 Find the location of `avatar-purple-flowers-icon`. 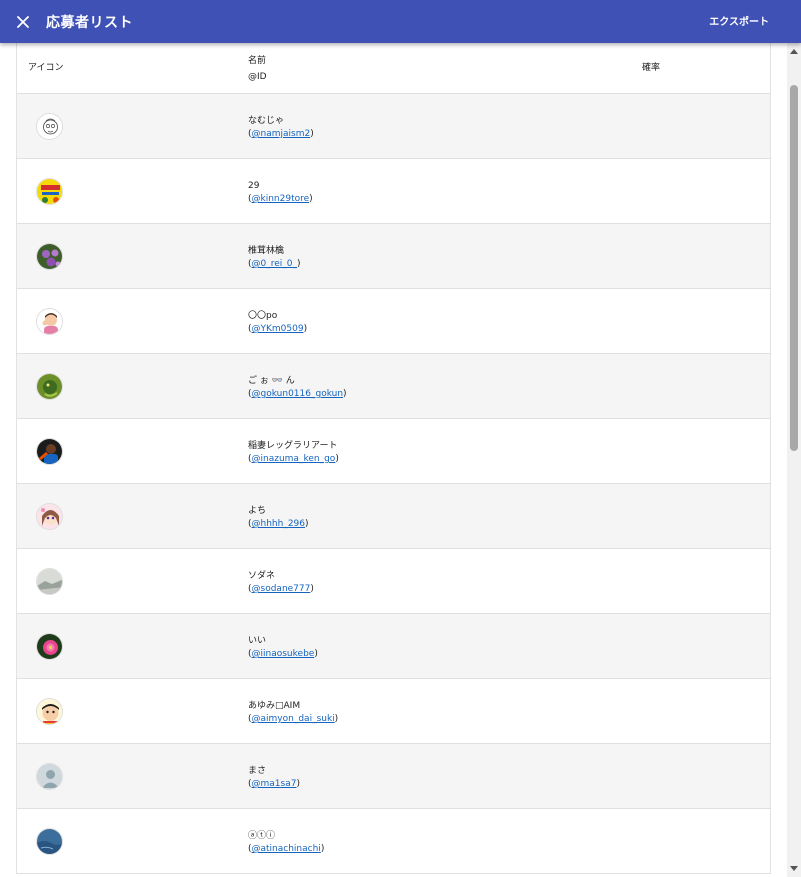

avatar-purple-flowers-icon is located at coordinates (49, 256).